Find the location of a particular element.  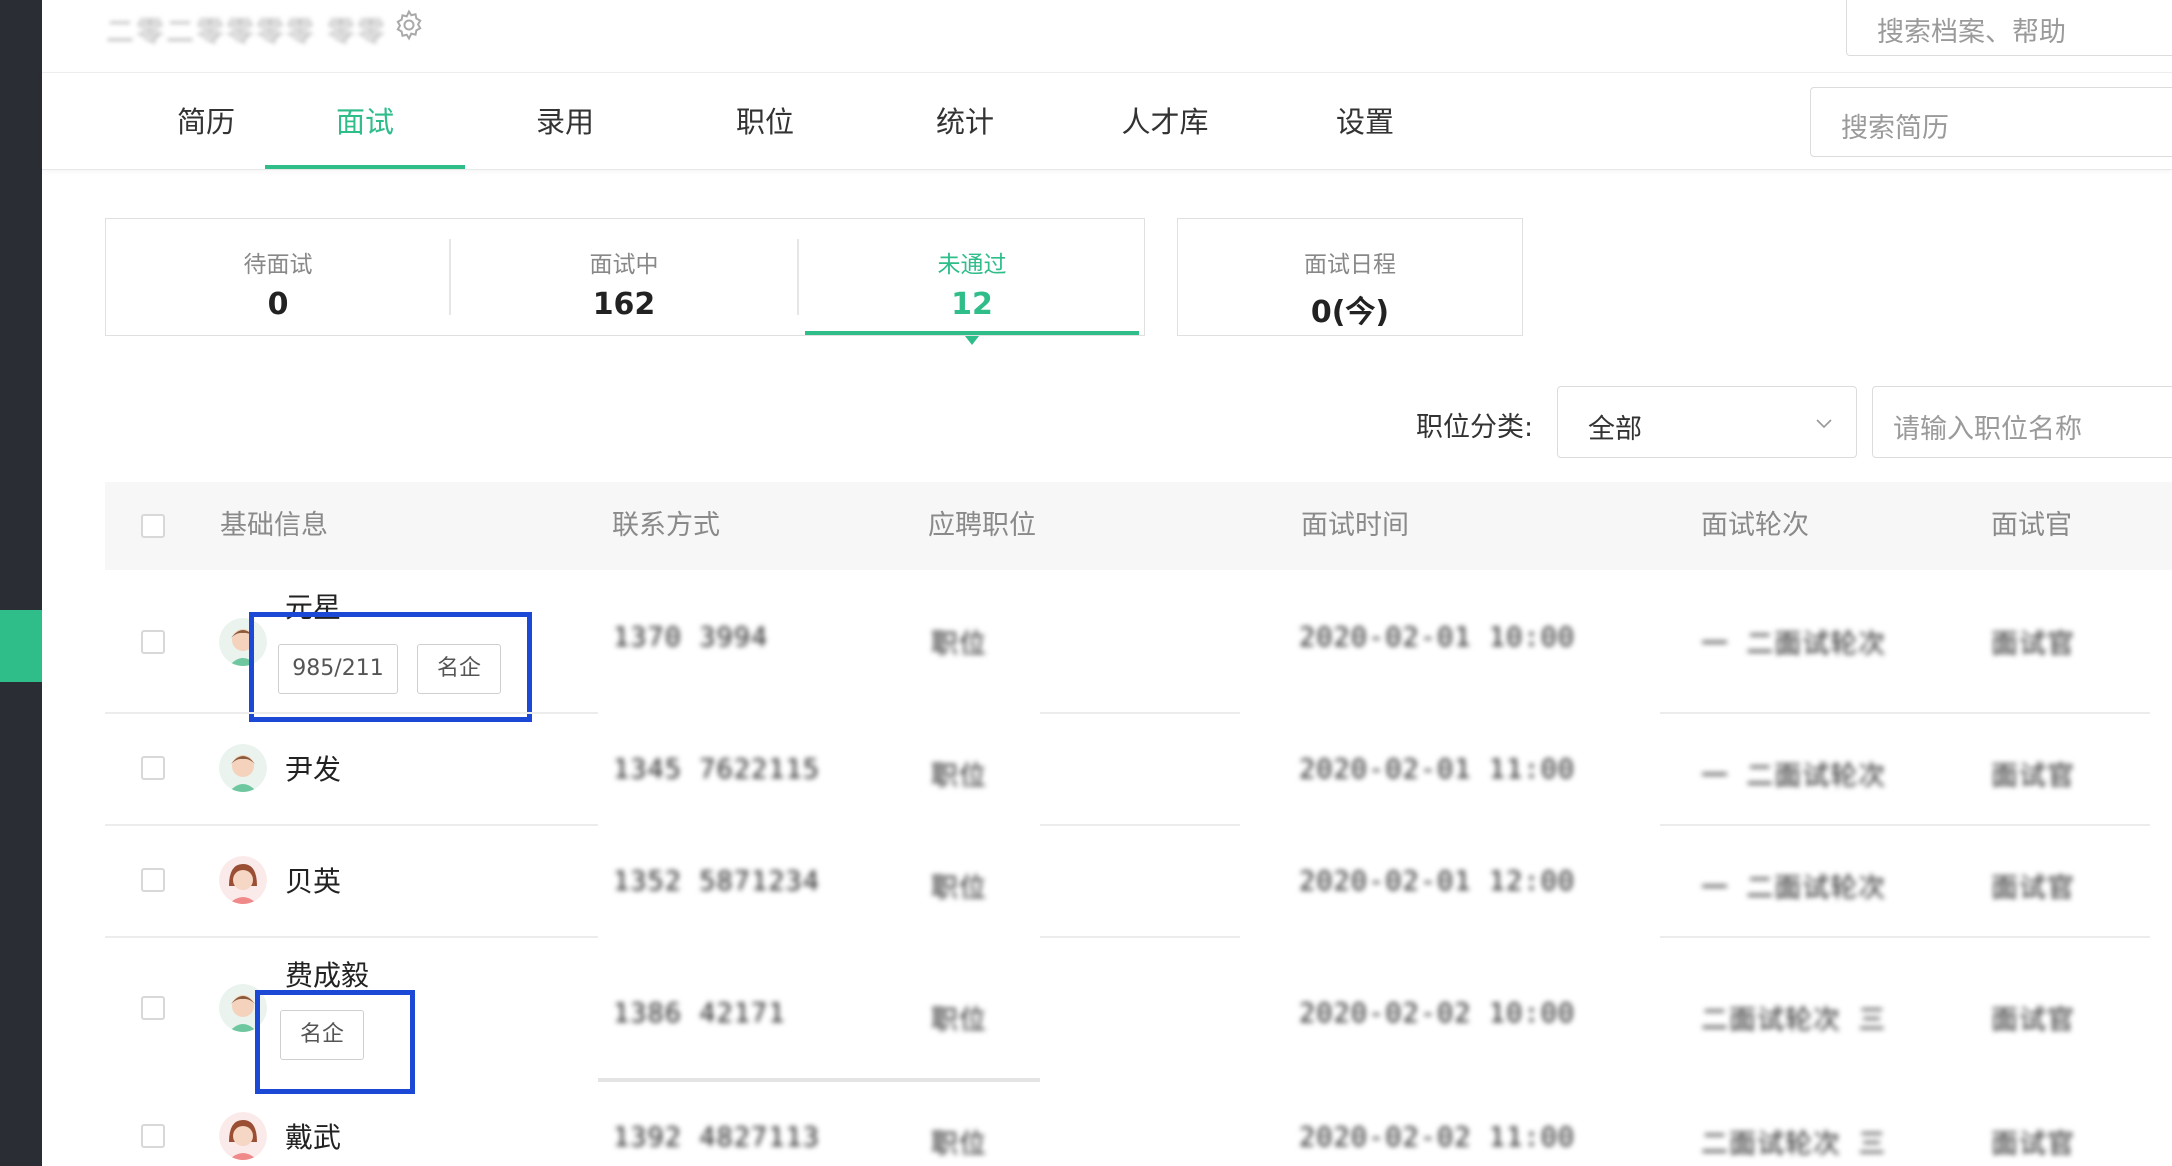

tab-positions: 职位 is located at coordinates (765, 121).